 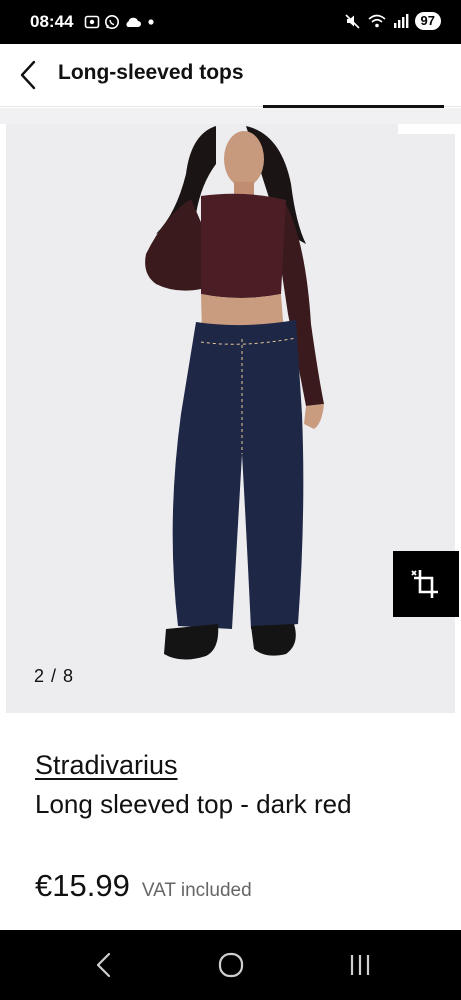 I want to click on nav-back-button, so click(x=104, y=965).